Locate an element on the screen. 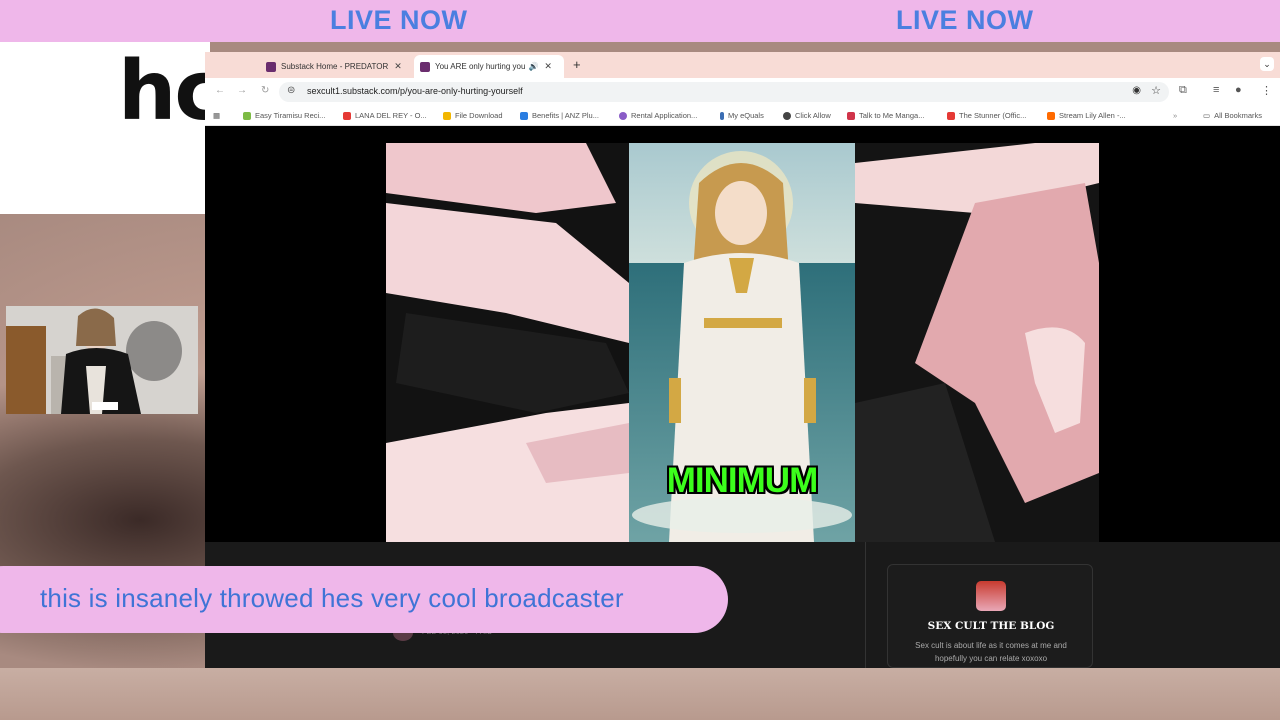 Image resolution: width=1280 pixels, height=720 pixels. live-now-banner: LIVE NOW LIVE NOW is located at coordinates (640, 21).